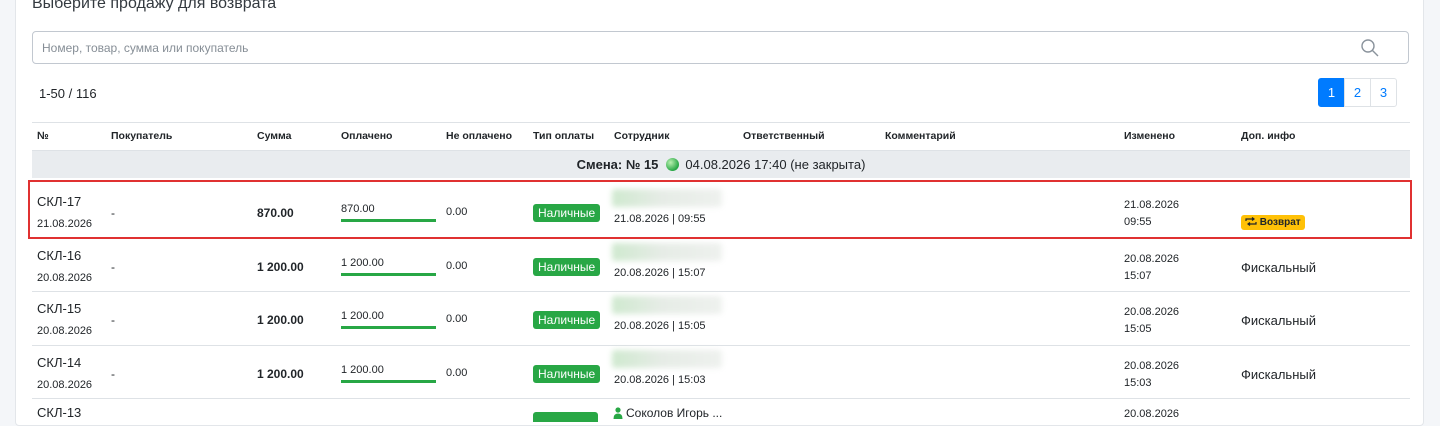  What do you see at coordinates (697, 47) in the screenshot?
I see `search-input` at bounding box center [697, 47].